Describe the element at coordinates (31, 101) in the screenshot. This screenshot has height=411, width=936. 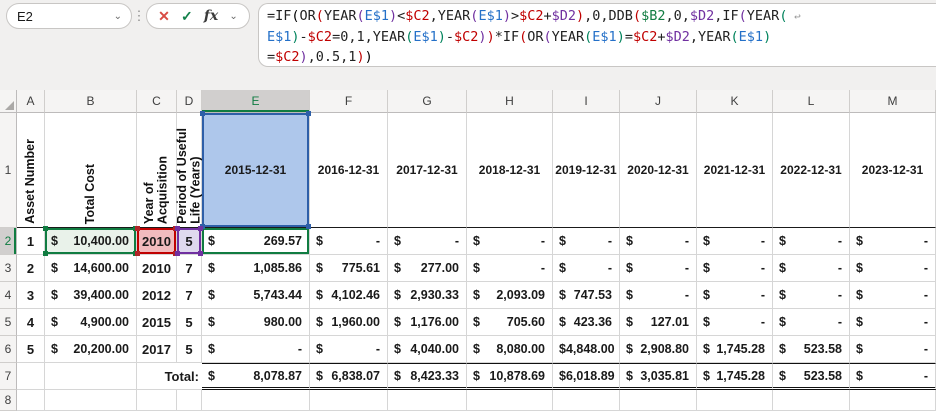
I see `col-header-A: A` at that location.